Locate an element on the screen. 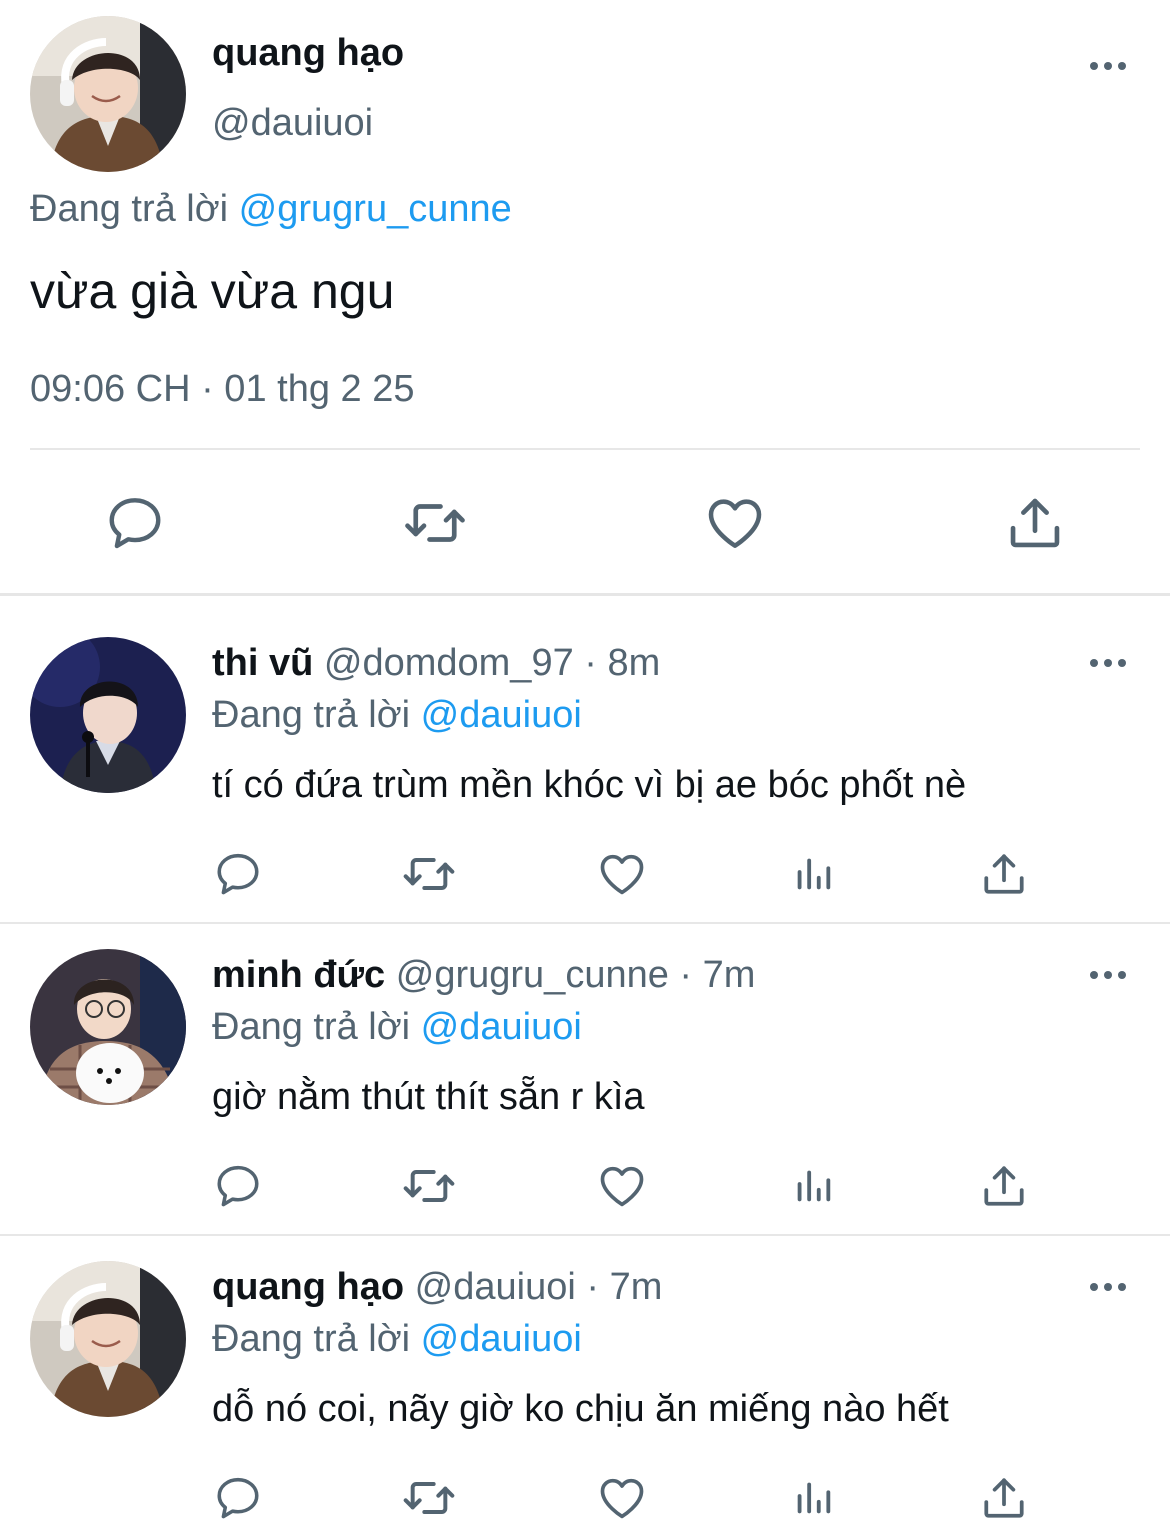 The width and height of the screenshot is (1170, 1535). tweet-timestamp: 09:06 CH · 01 thg 2 25 is located at coordinates (222, 389).